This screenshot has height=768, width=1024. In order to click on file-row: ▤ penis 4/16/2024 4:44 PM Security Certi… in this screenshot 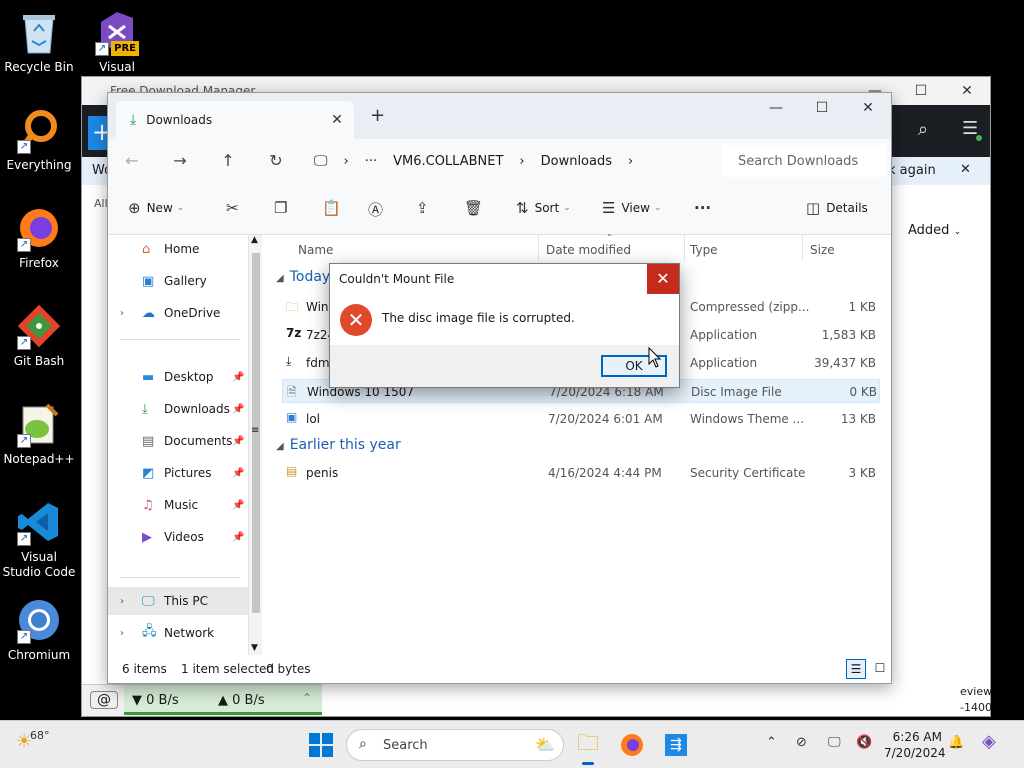, I will do `click(581, 473)`.